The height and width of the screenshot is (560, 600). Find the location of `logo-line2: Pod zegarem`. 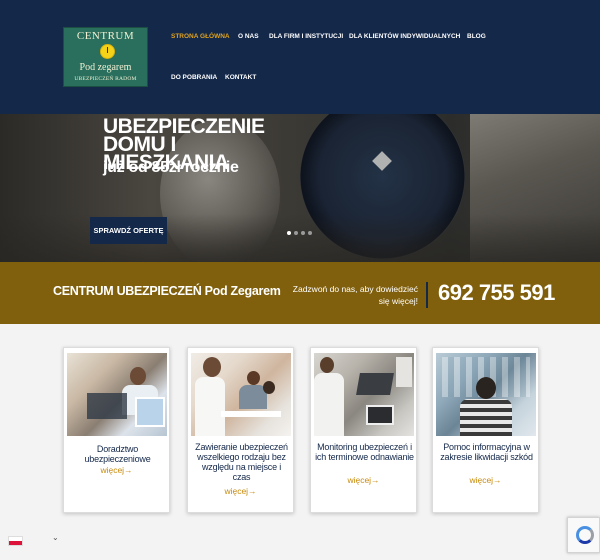

logo-line2: Pod zegarem is located at coordinates (105, 67).